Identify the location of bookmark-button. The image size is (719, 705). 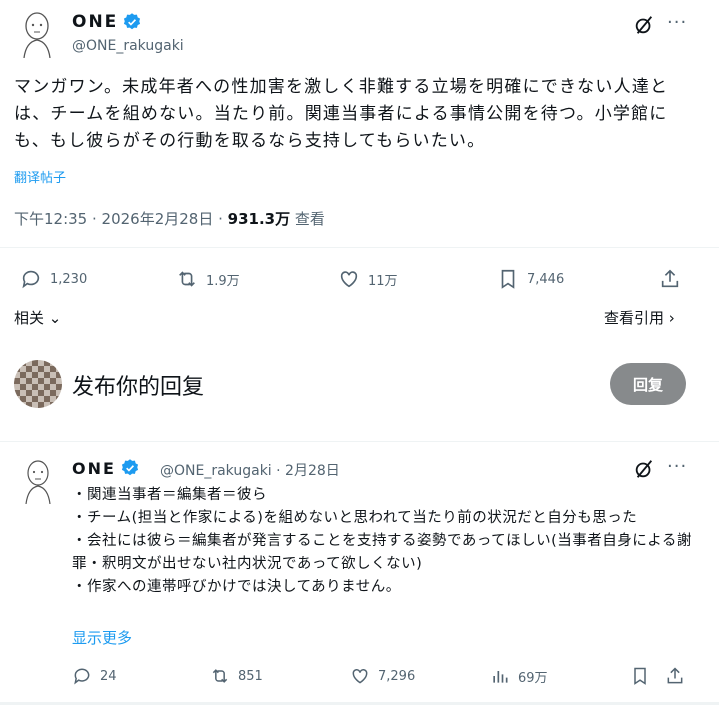
(640, 676).